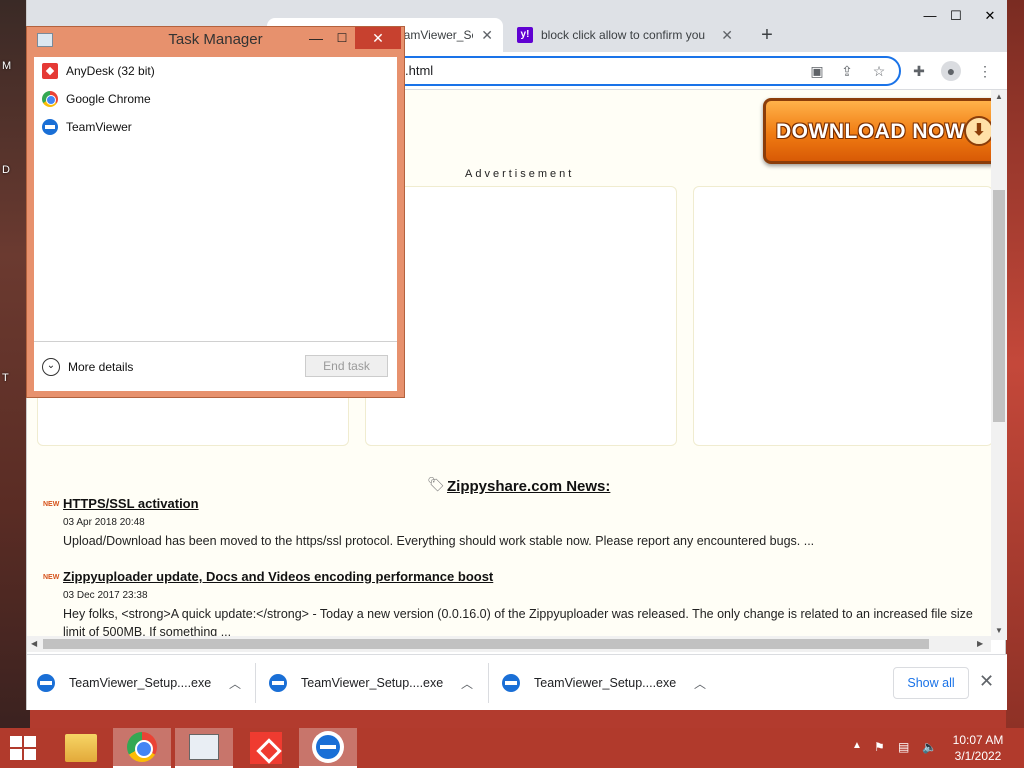  I want to click on more-details-link: More details, so click(100, 367).